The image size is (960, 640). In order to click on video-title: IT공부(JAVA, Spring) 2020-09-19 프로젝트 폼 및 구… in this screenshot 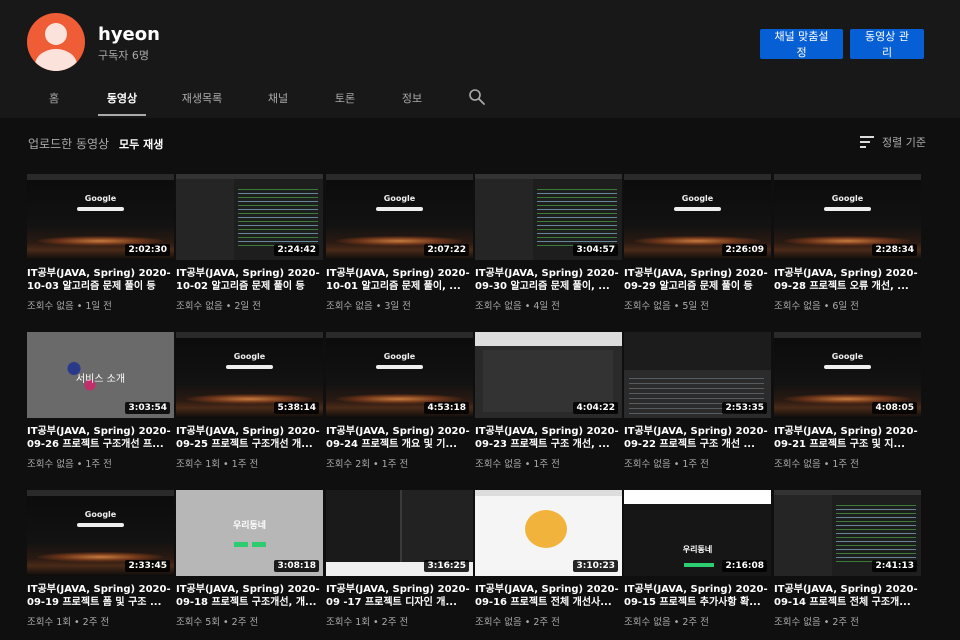, I will do `click(100, 596)`.